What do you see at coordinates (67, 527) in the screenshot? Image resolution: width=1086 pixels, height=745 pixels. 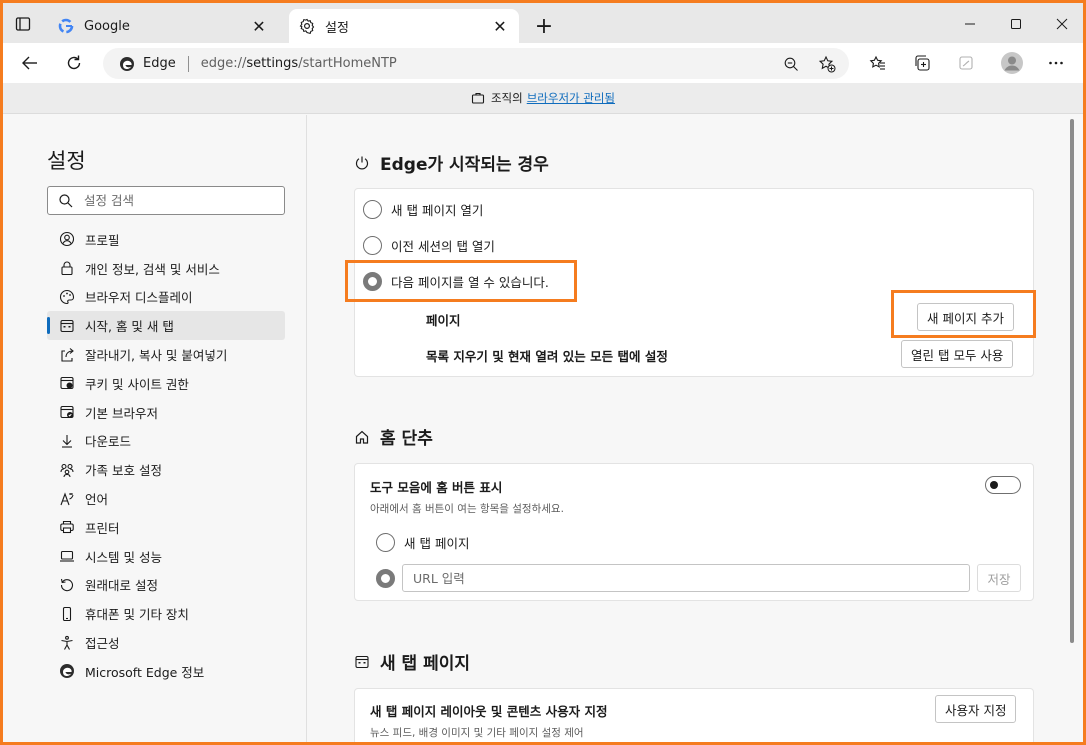 I see `printer-icon` at bounding box center [67, 527].